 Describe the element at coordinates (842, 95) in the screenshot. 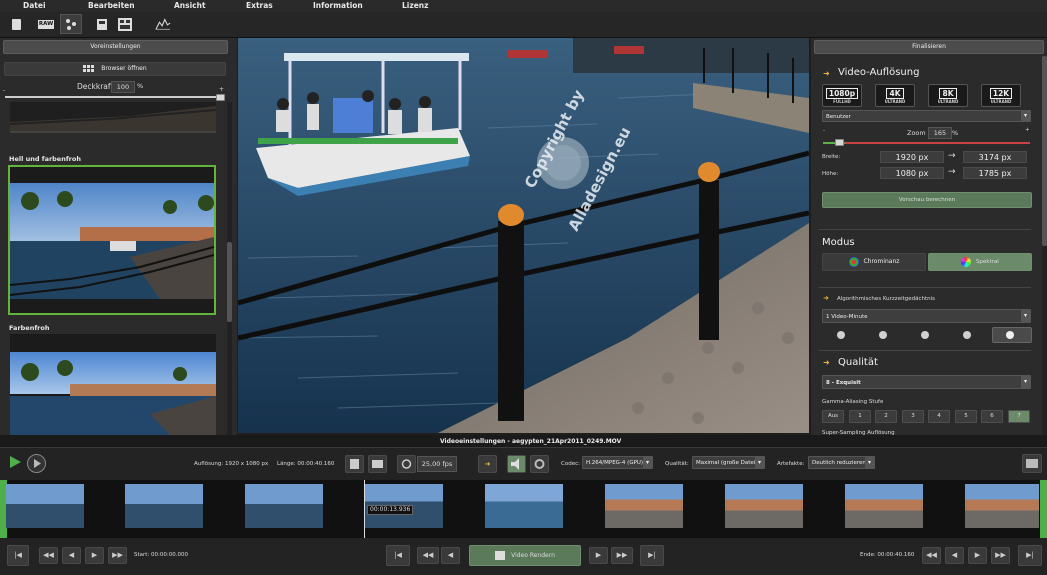

I see `resolution-1080p-button: 1080p FULLHD` at that location.